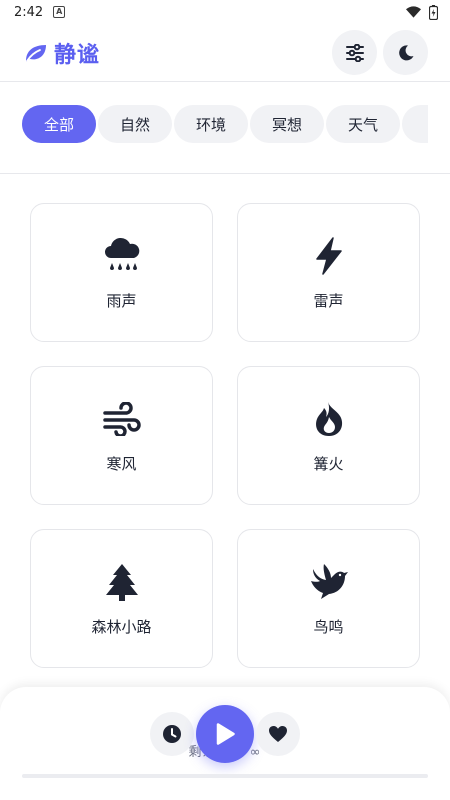 The width and height of the screenshot is (450, 800). Describe the element at coordinates (121, 627) in the screenshot. I see `sound-label: 森林小路` at that location.